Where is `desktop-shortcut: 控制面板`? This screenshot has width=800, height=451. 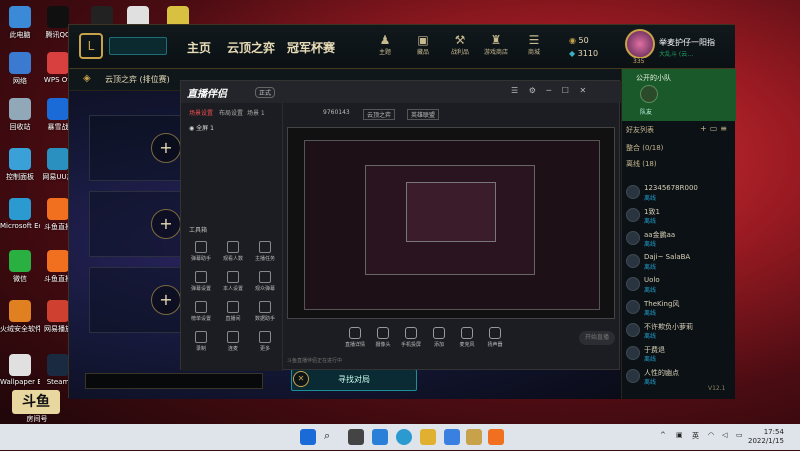 desktop-shortcut: 控制面板 is located at coordinates (20, 165).